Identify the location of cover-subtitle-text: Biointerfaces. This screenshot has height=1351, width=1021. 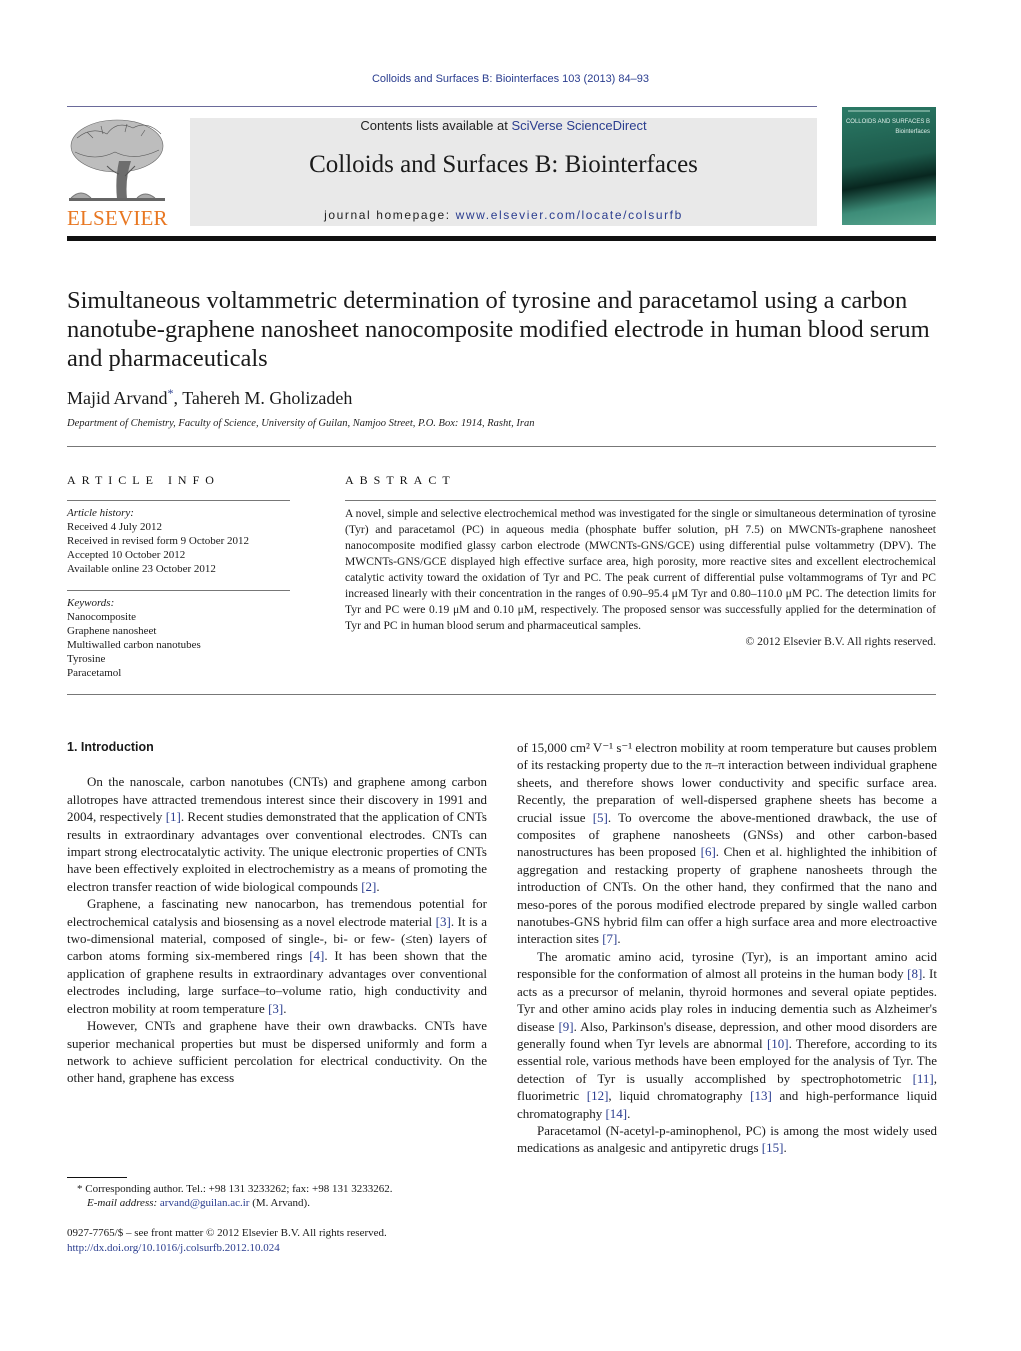
(912, 132).